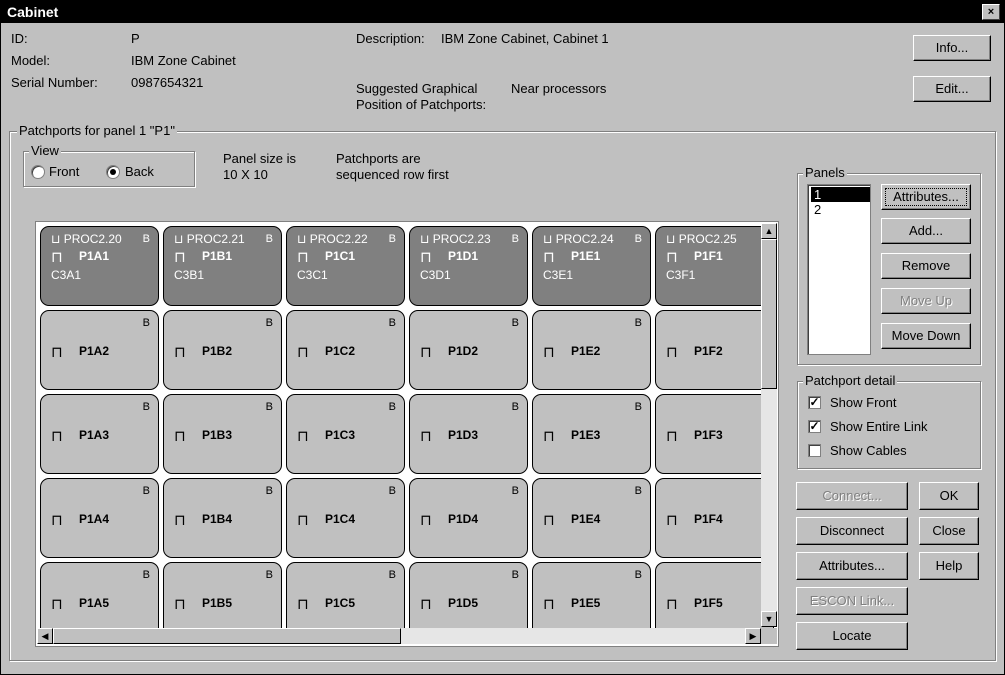  Describe the element at coordinates (217, 435) in the screenshot. I see `patchport-name: P1B3` at that location.